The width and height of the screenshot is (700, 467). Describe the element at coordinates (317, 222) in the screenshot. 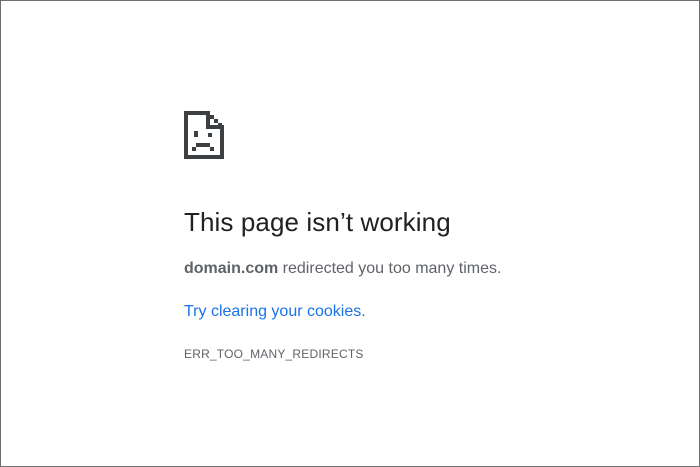

I see `page-title: This page isn’t working` at that location.